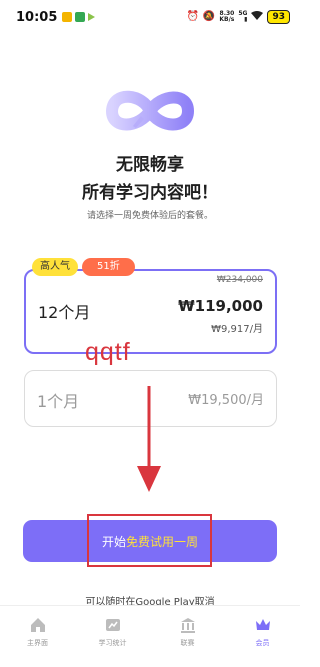 This screenshot has height=667, width=320. Describe the element at coordinates (150, 193) in the screenshot. I see `headline-line2: 所有学习内容吧！` at that location.